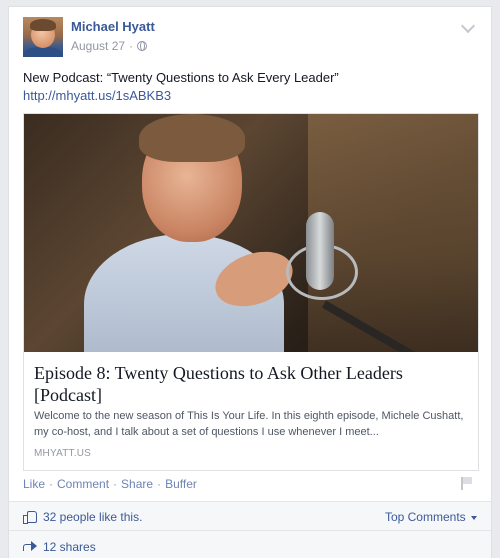 The width and height of the screenshot is (500, 558). I want to click on globe-icon, so click(142, 46).